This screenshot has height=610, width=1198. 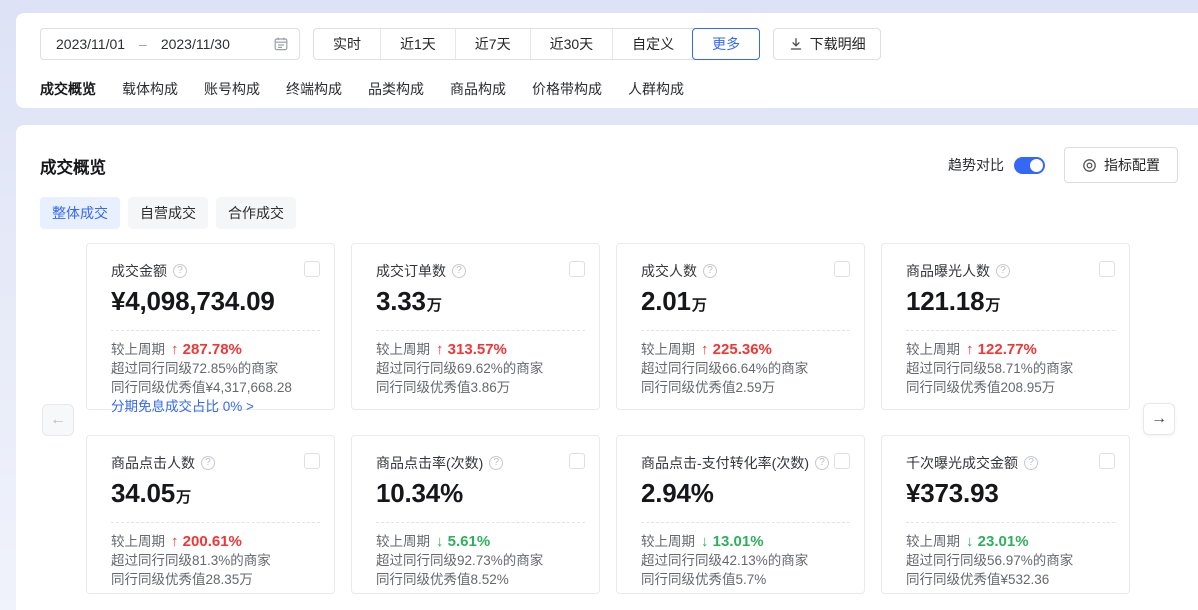 I want to click on date-end: 2023/11/30, so click(x=195, y=44).